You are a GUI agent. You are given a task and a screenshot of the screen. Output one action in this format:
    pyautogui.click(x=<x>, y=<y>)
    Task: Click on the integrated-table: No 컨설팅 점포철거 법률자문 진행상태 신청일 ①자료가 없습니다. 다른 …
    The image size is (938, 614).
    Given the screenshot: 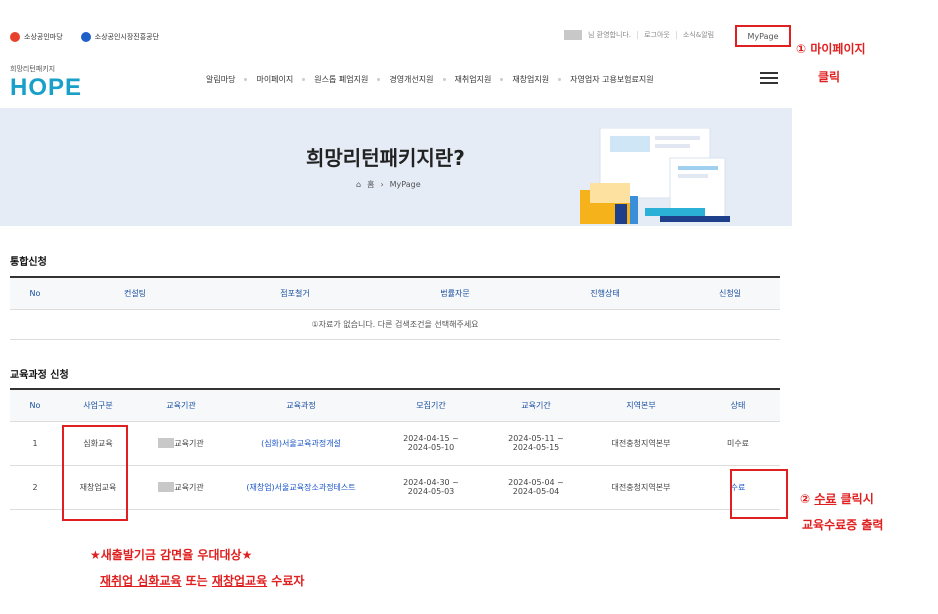 What is the action you would take?
    pyautogui.click(x=395, y=308)
    